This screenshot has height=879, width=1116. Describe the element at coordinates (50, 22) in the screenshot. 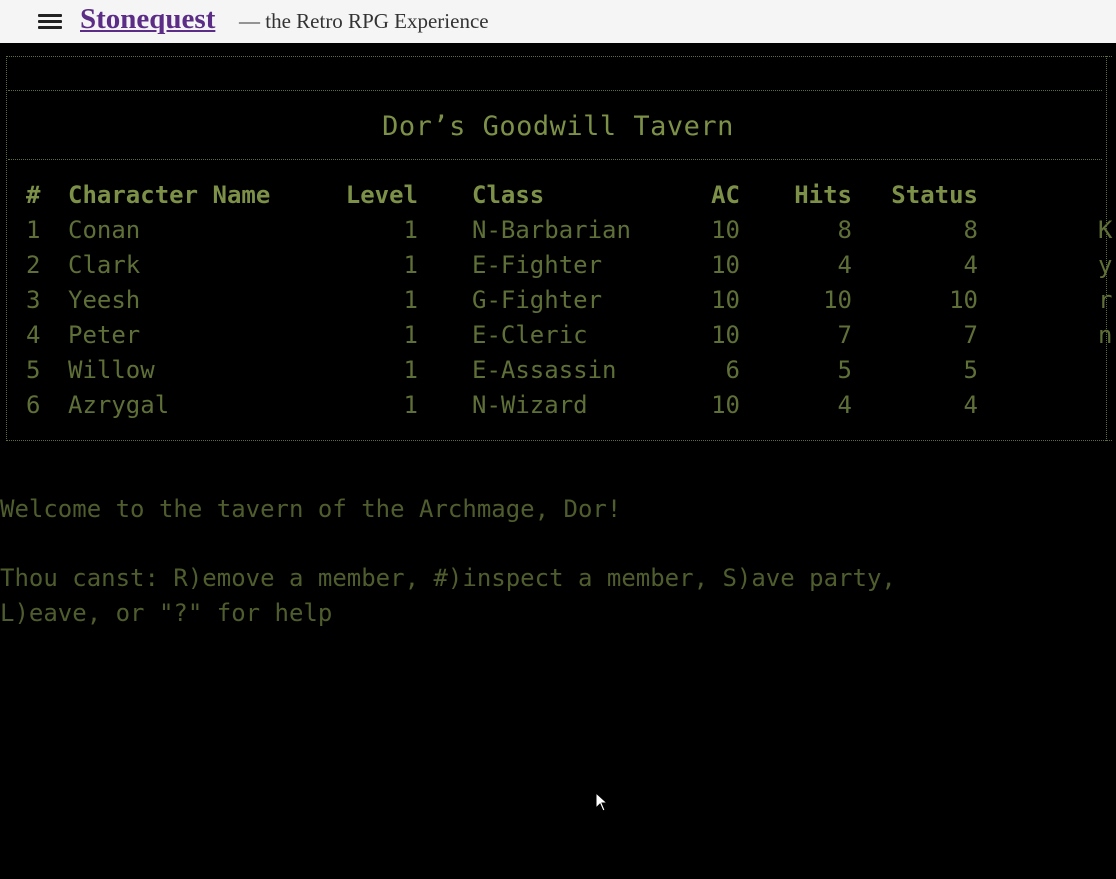

I see `hamburger-menu-icon` at that location.